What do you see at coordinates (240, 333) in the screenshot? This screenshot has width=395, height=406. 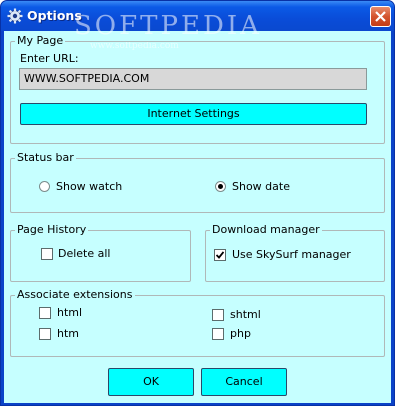 I see `ext-php-label: php` at bounding box center [240, 333].